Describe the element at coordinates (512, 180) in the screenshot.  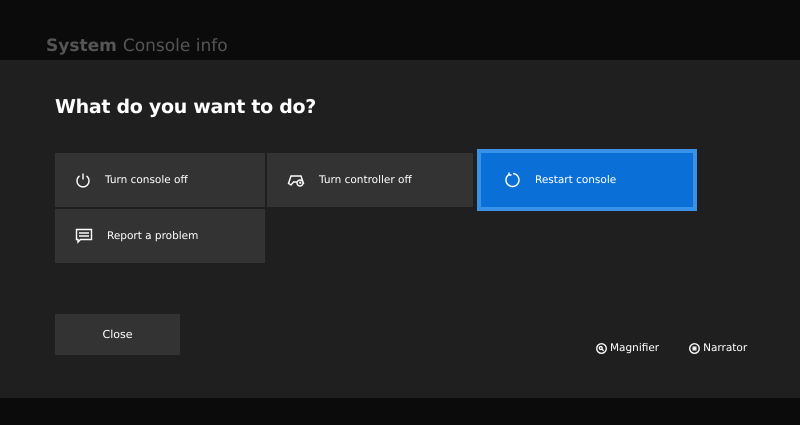
I see `restart-icon` at that location.